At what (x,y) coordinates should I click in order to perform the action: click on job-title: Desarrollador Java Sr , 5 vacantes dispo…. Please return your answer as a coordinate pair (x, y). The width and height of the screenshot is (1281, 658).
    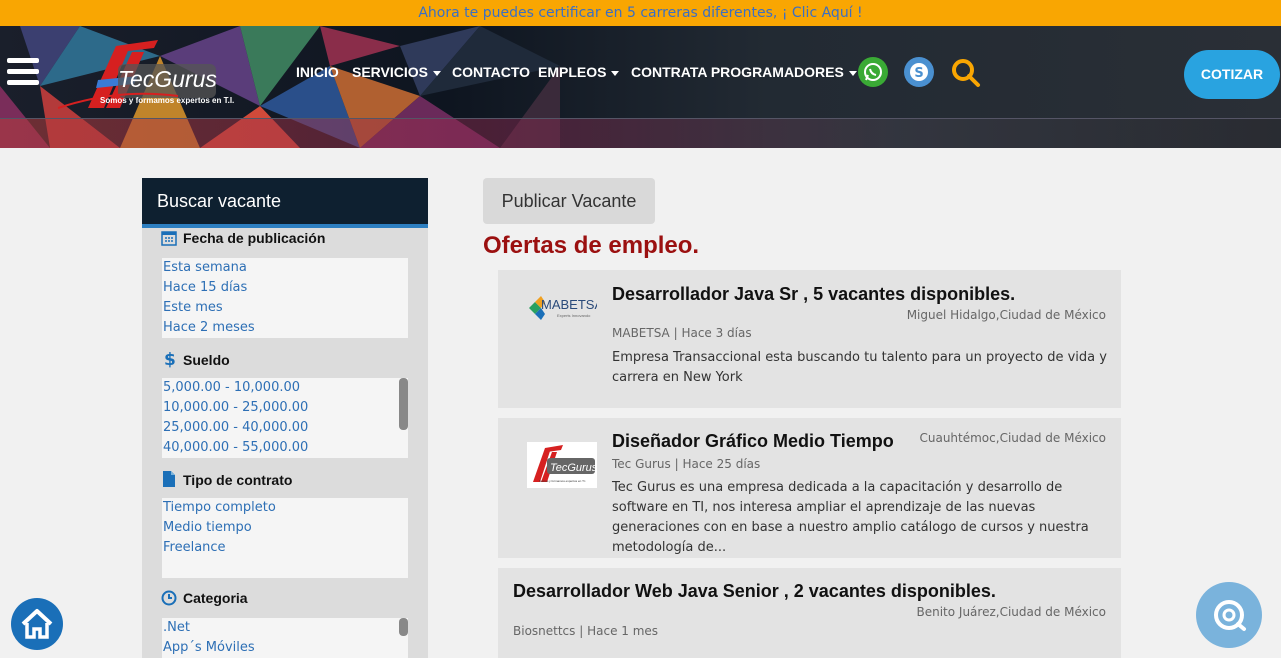
    Looking at the image, I should click on (813, 294).